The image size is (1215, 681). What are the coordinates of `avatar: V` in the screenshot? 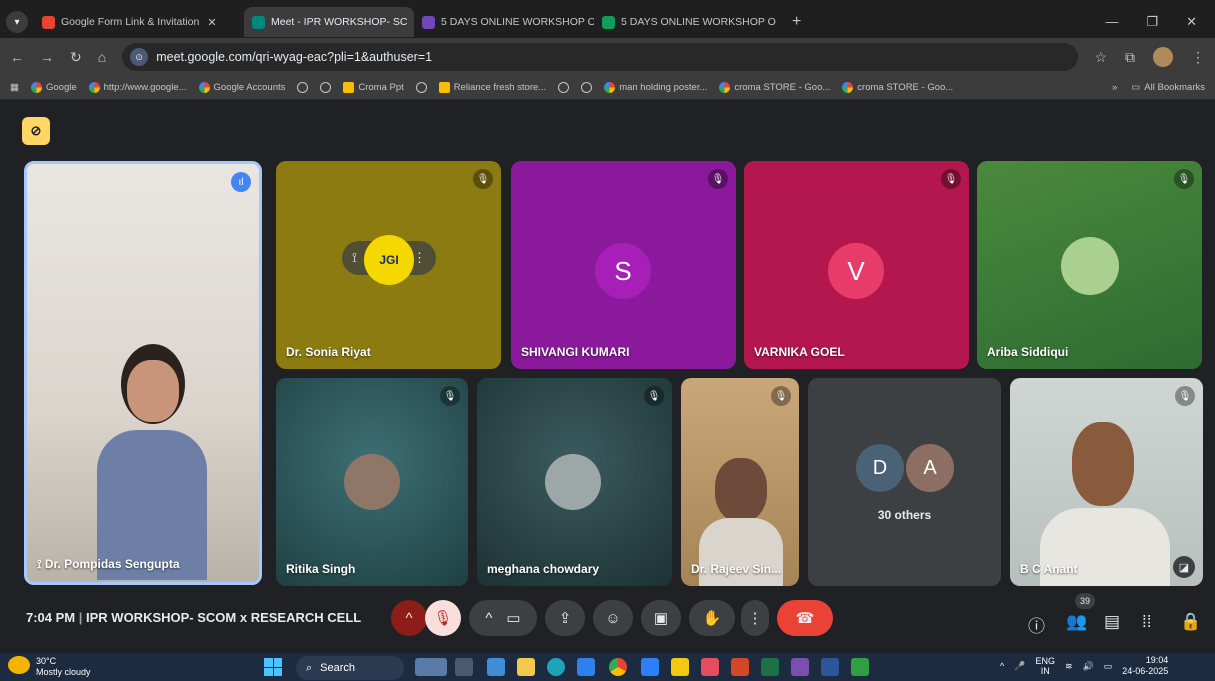 It's located at (856, 271).